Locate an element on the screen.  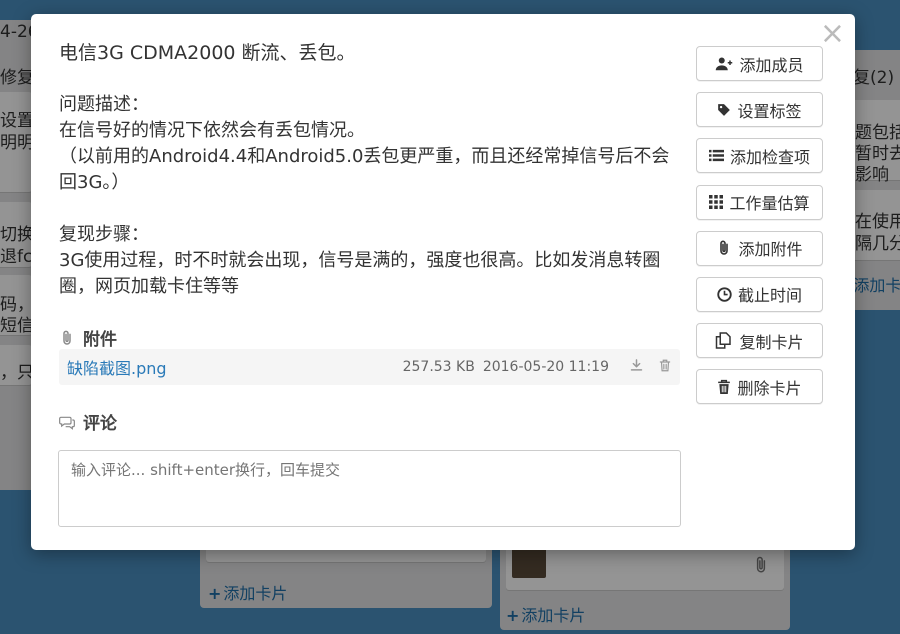
estimate-button: 工作量估算 is located at coordinates (759, 202).